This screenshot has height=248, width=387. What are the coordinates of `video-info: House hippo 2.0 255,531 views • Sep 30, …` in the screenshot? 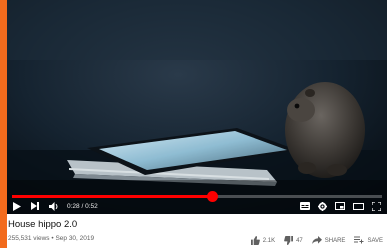 It's located at (197, 231).